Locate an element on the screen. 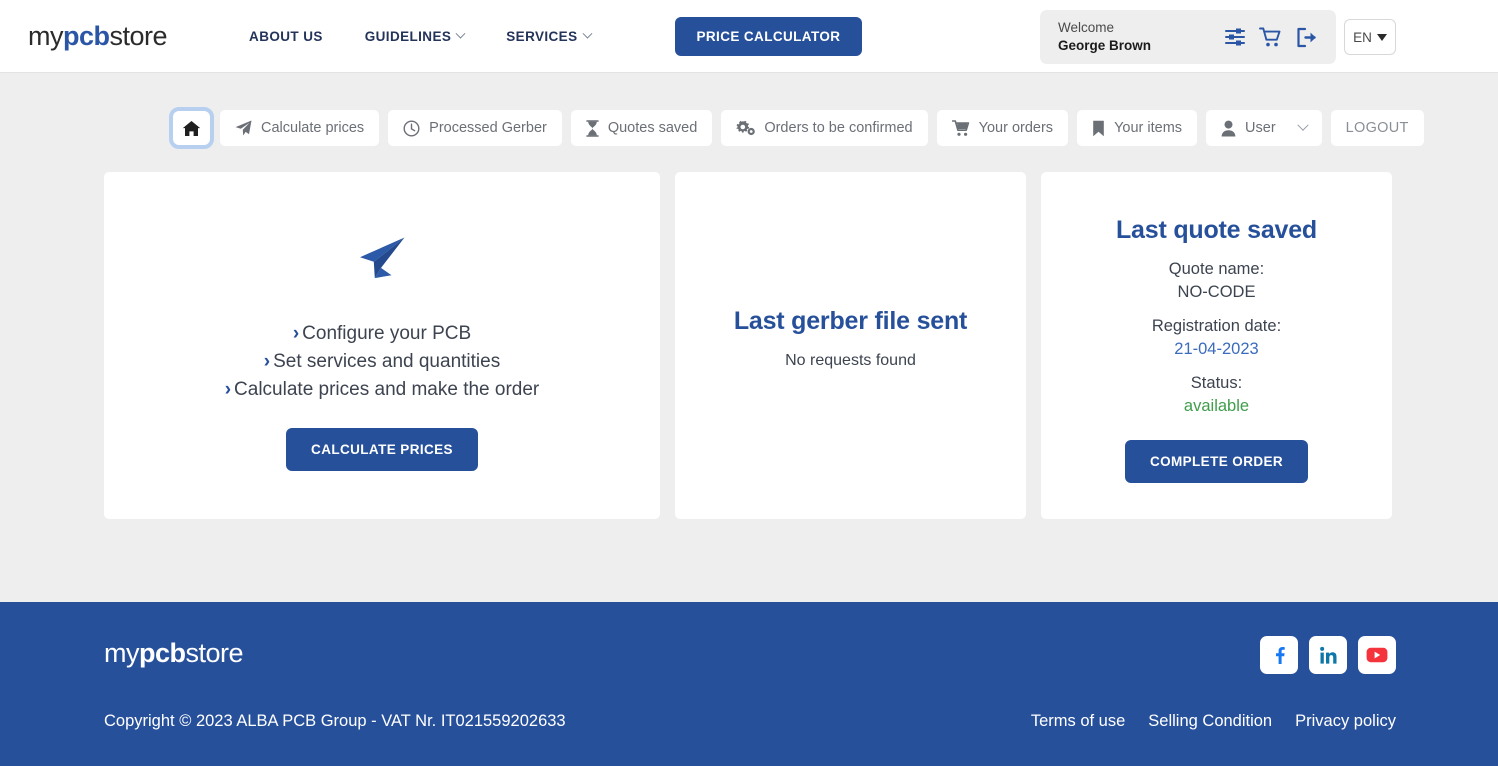 The width and height of the screenshot is (1498, 766). configure-bullet-3: › Calculate prices and make the order is located at coordinates (382, 390).